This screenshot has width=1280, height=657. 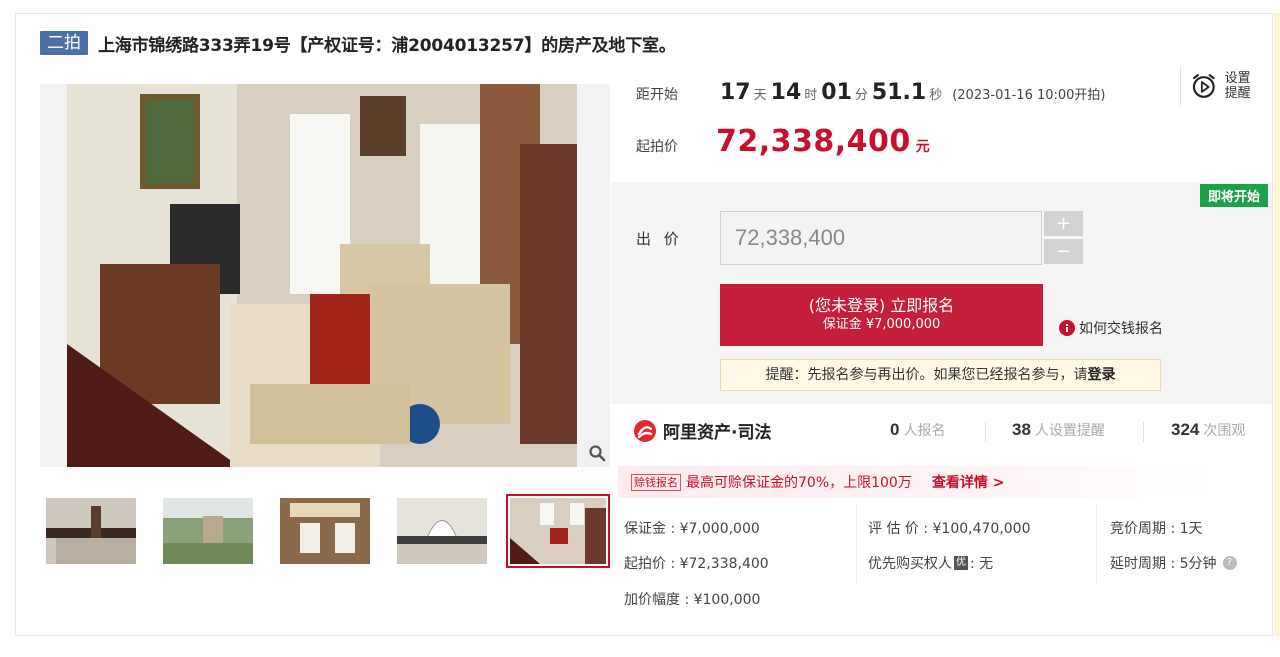 What do you see at coordinates (949, 529) in the screenshot?
I see `appraisal-info: 评 估 价 : ¥100,470,000` at bounding box center [949, 529].